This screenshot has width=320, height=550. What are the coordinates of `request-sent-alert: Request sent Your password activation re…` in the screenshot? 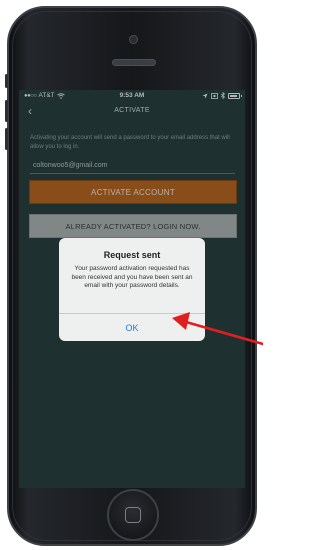 It's located at (132, 289).